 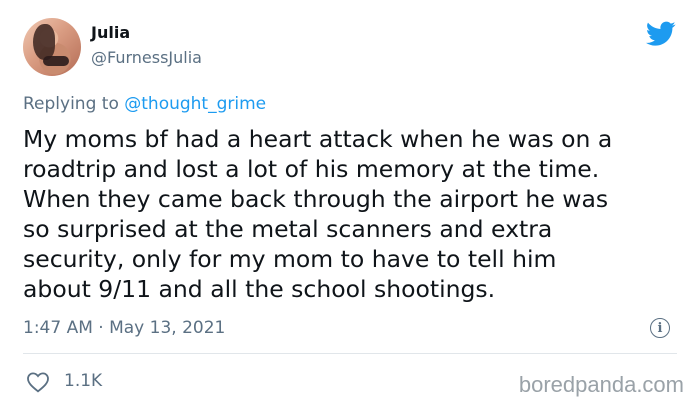 I want to click on info-glyph: i, so click(x=660, y=328).